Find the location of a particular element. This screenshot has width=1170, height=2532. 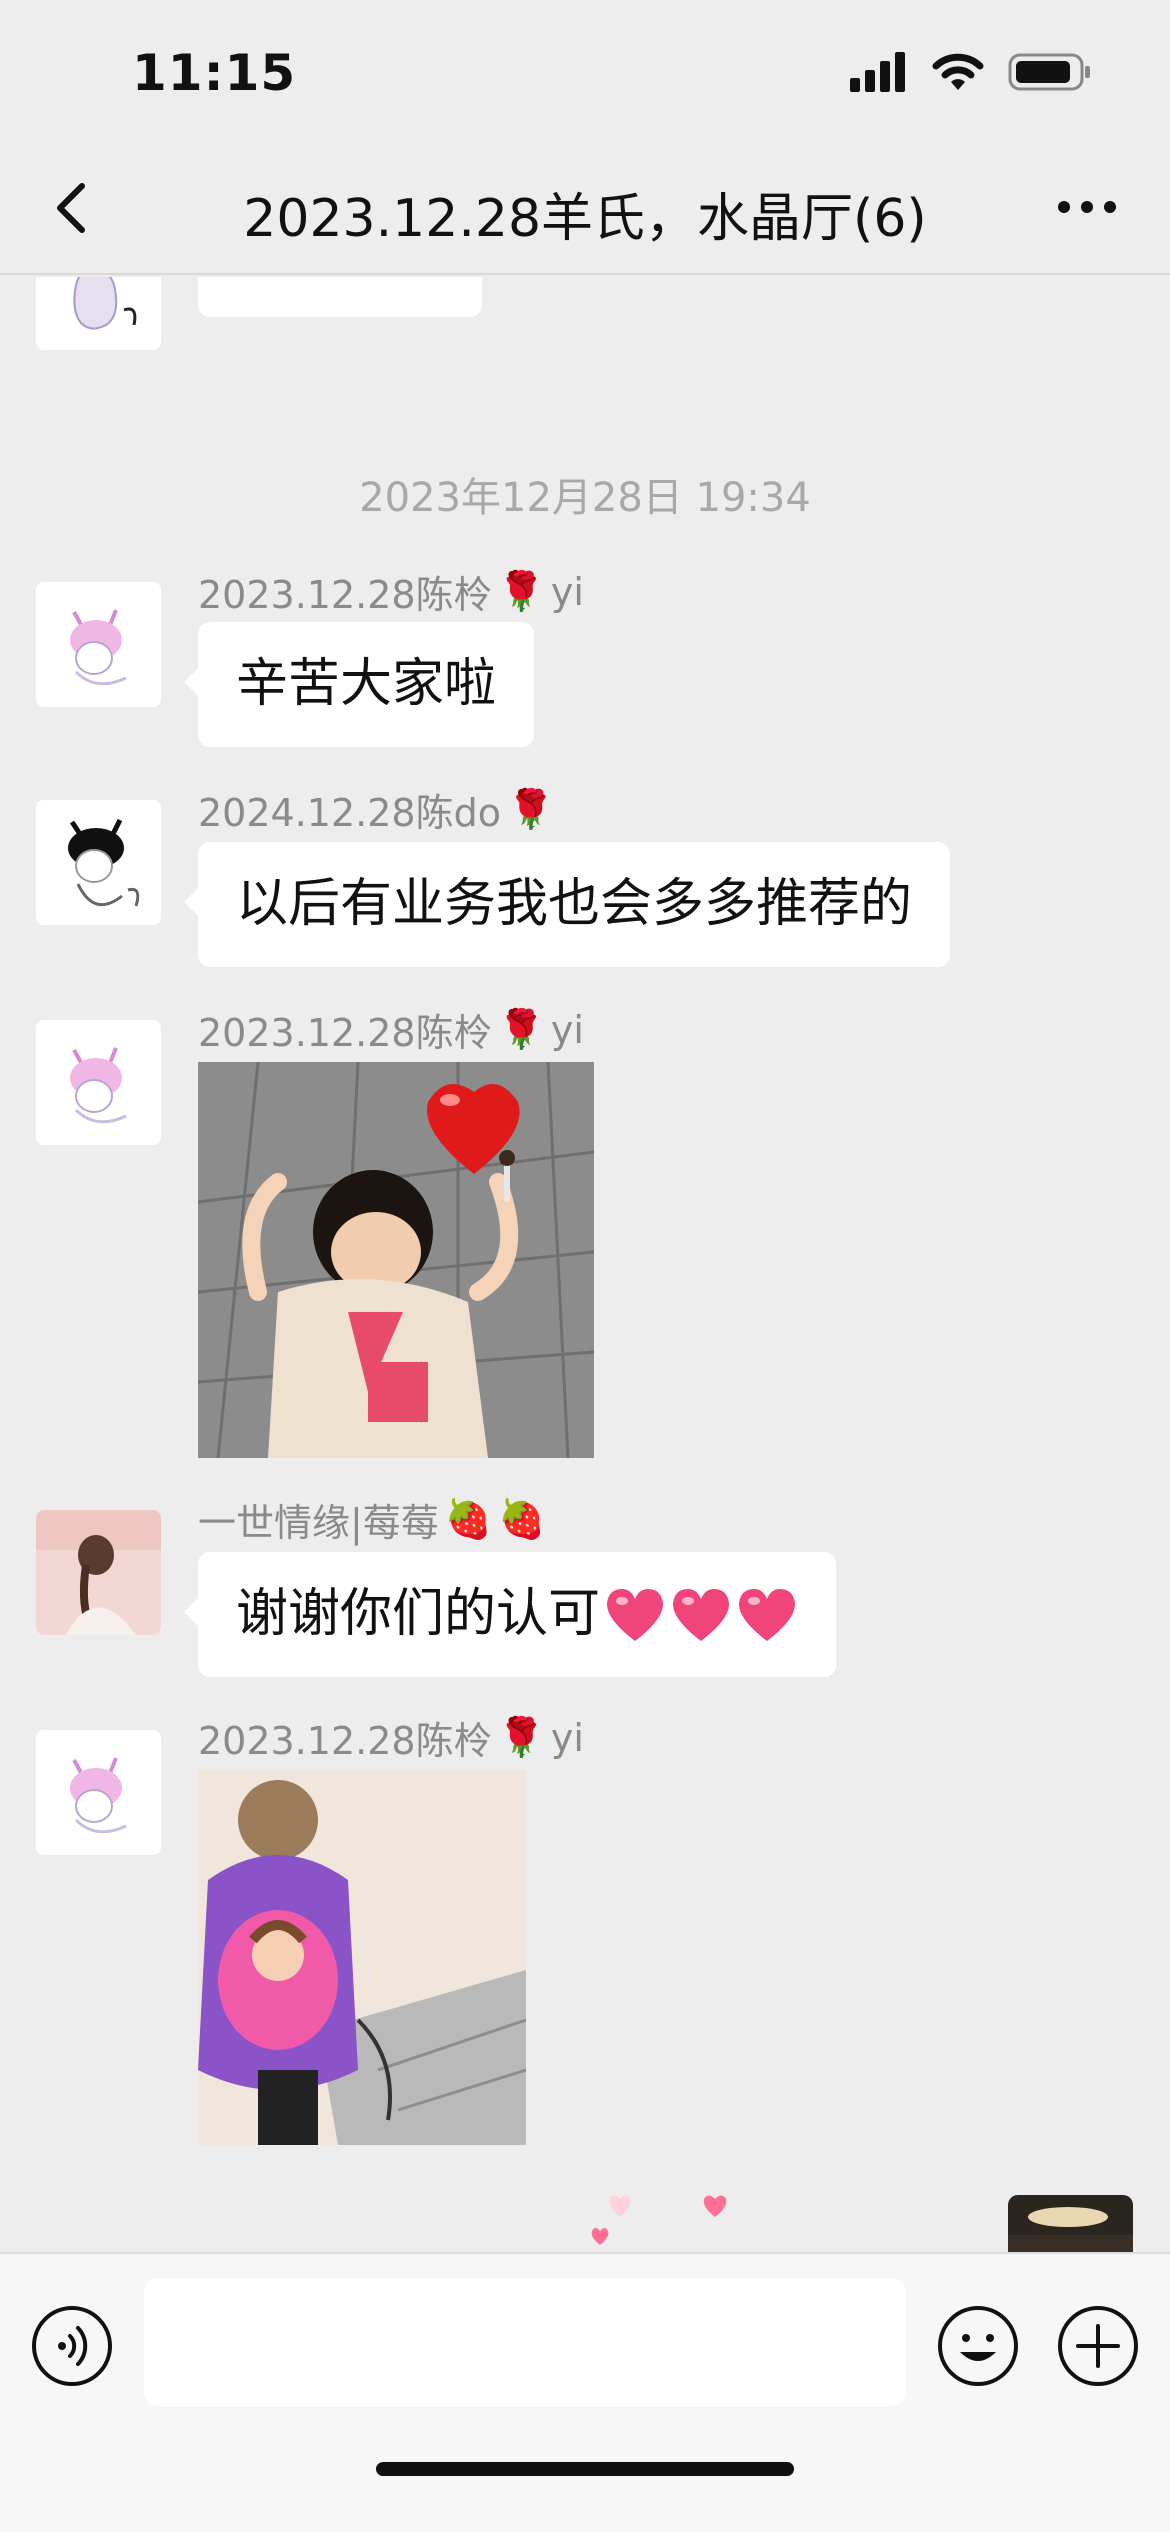

status-bar: 11:15 is located at coordinates (585, 75).